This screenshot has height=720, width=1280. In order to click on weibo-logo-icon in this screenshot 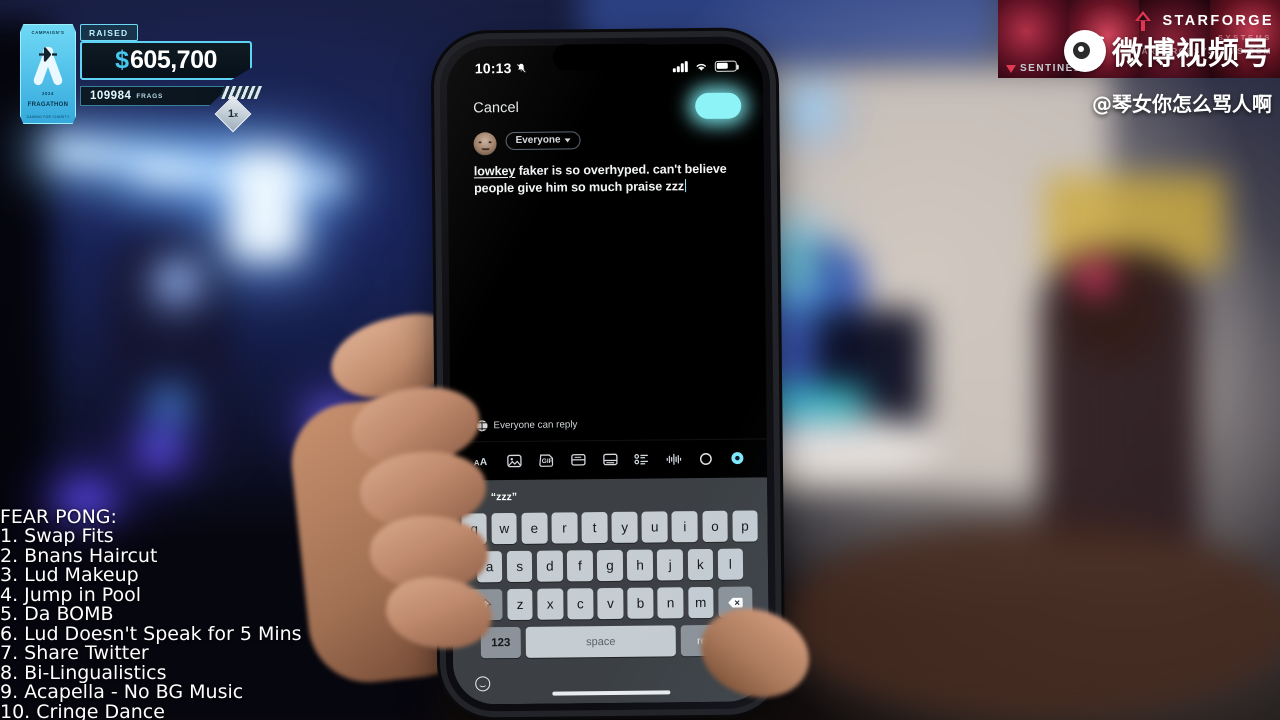, I will do `click(1085, 50)`.